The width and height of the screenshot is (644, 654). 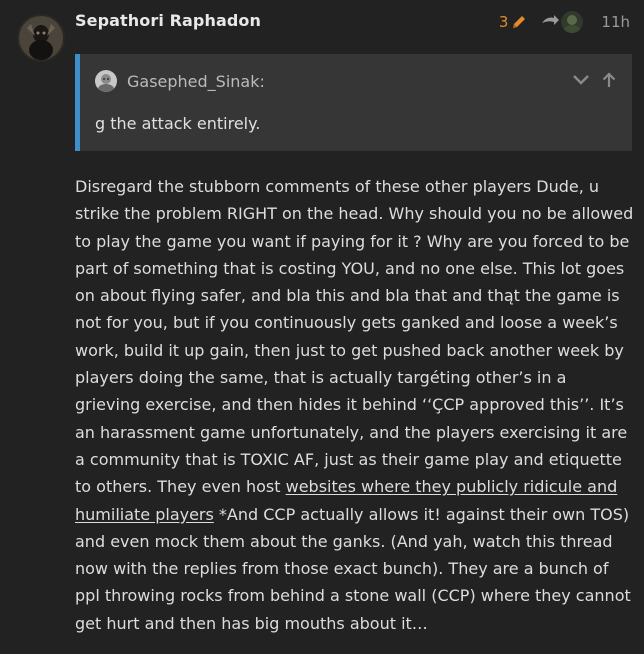 I want to click on quote-controls, so click(x=588, y=80).